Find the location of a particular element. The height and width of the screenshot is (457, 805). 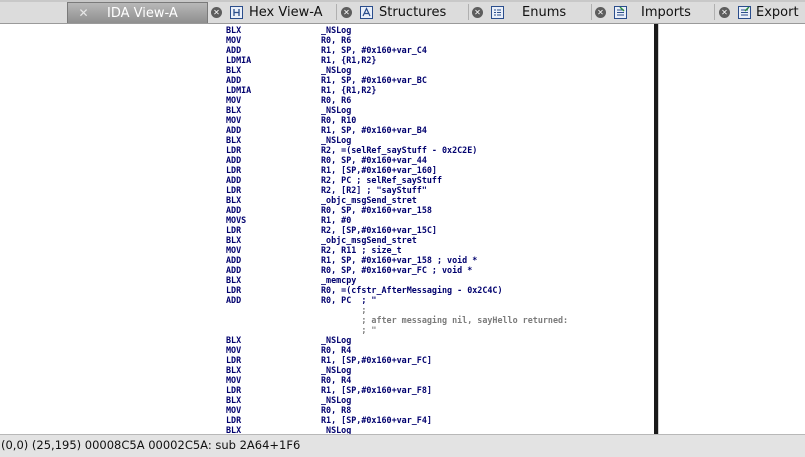

tab-exports: ✕ Export is located at coordinates (760, 12).